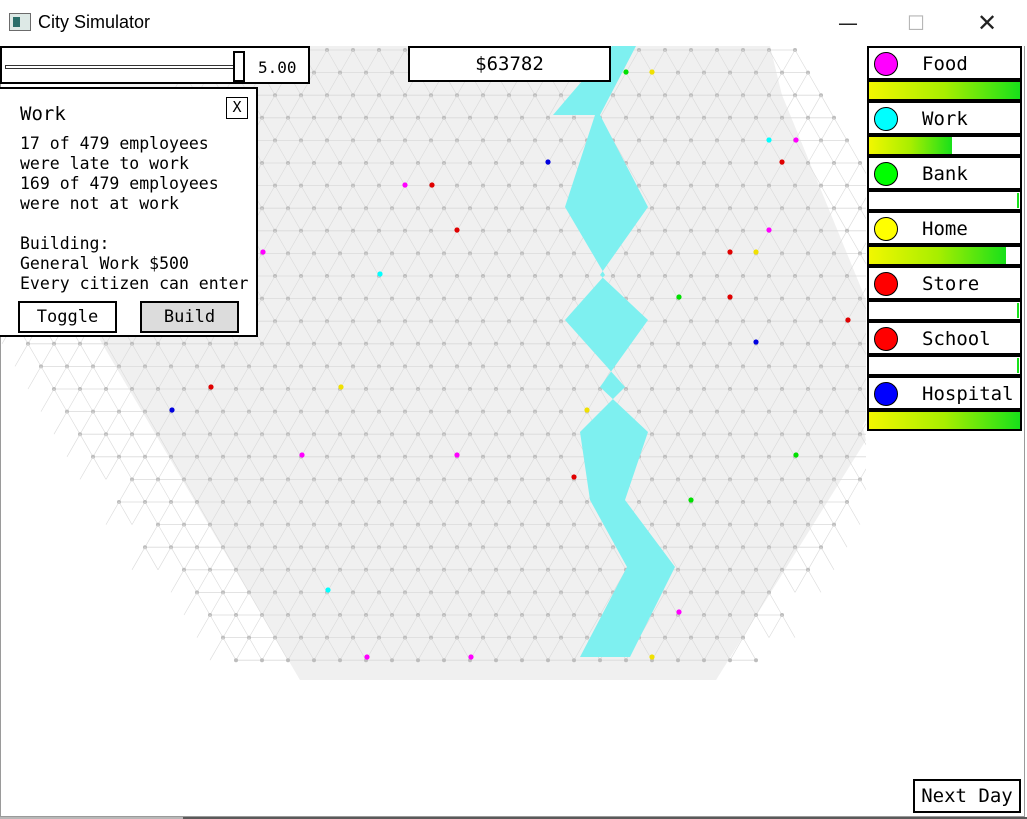  I want to click on school-color-swatch, so click(886, 339).